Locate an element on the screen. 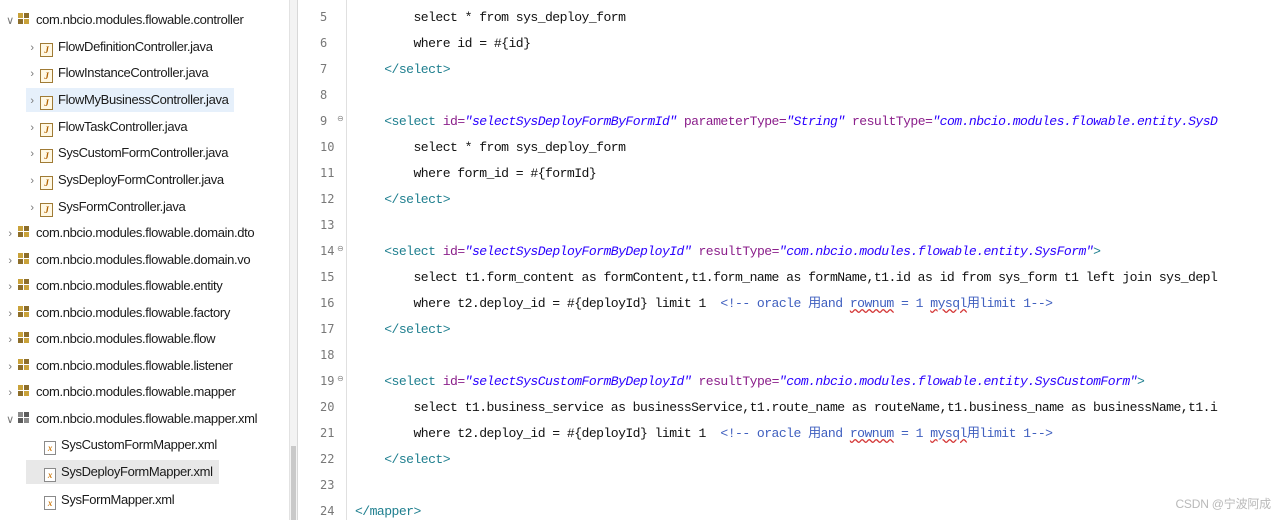 This screenshot has height=523, width=1285. tree-file-item: › J SysCustomFormController.java is located at coordinates (127, 153).